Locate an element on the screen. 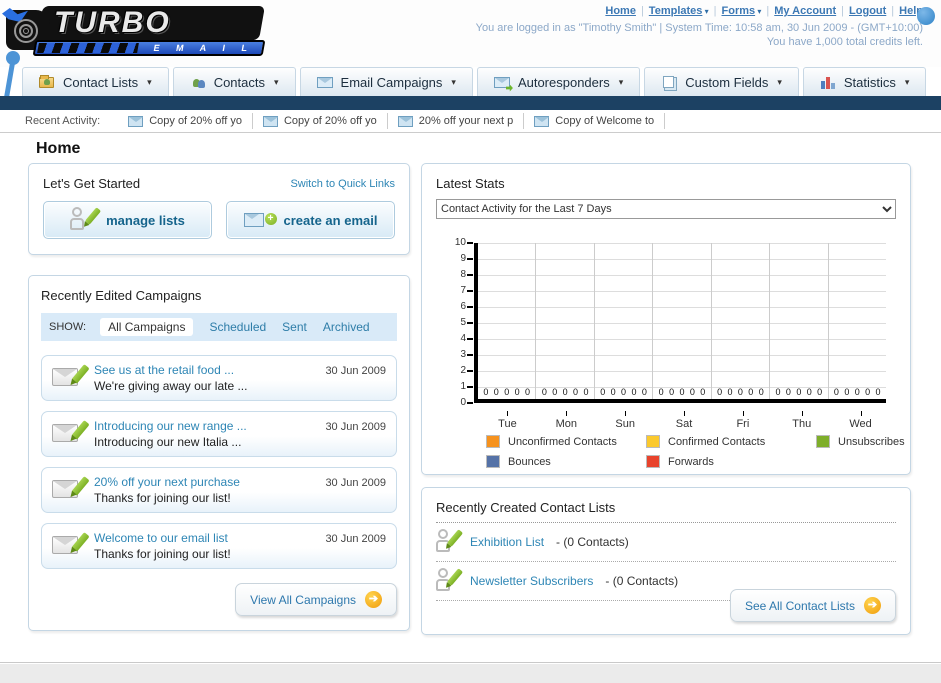  see-all-contact-lists-button: See All Contact Lists ➔ is located at coordinates (812, 605).